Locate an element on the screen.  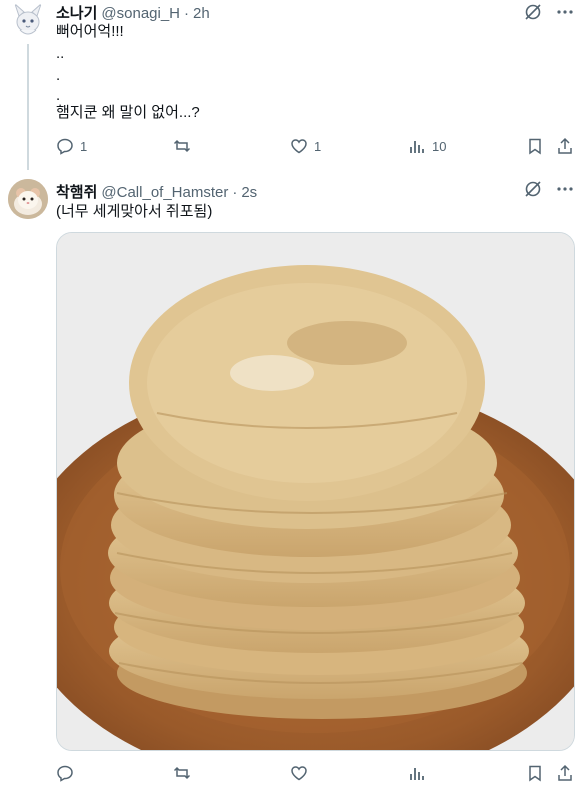
like-button: 1 is located at coordinates (305, 146).